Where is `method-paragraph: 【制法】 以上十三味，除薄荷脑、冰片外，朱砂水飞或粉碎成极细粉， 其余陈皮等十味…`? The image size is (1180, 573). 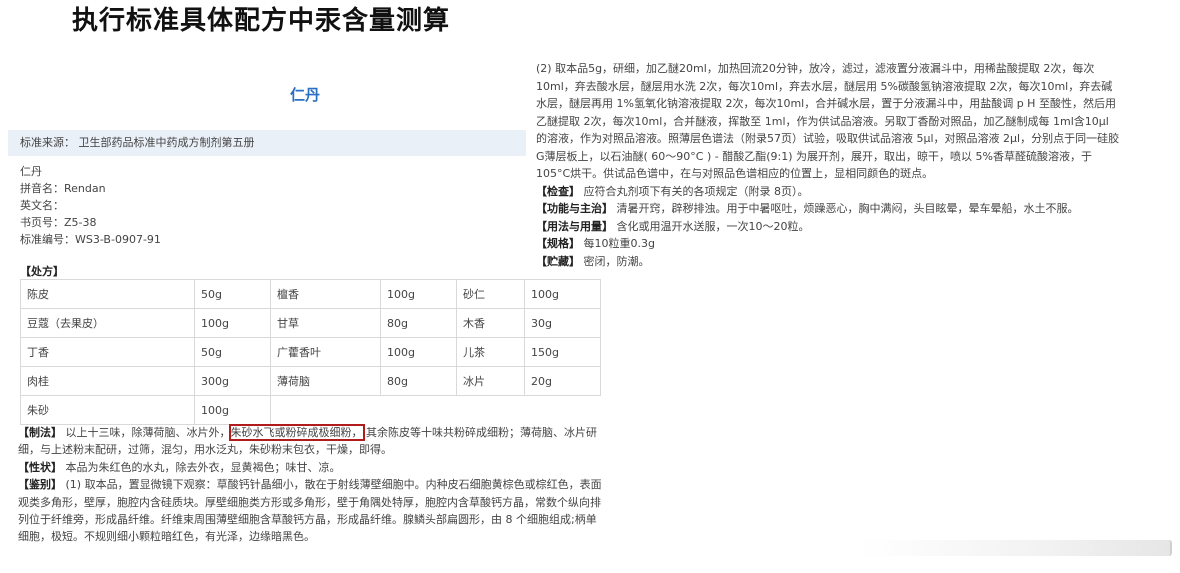 method-paragraph: 【制法】 以上十三味，除薄荷脑、冰片外，朱砂水飞或粉碎成极细粉， 其余陈皮等十味… is located at coordinates (310, 441).